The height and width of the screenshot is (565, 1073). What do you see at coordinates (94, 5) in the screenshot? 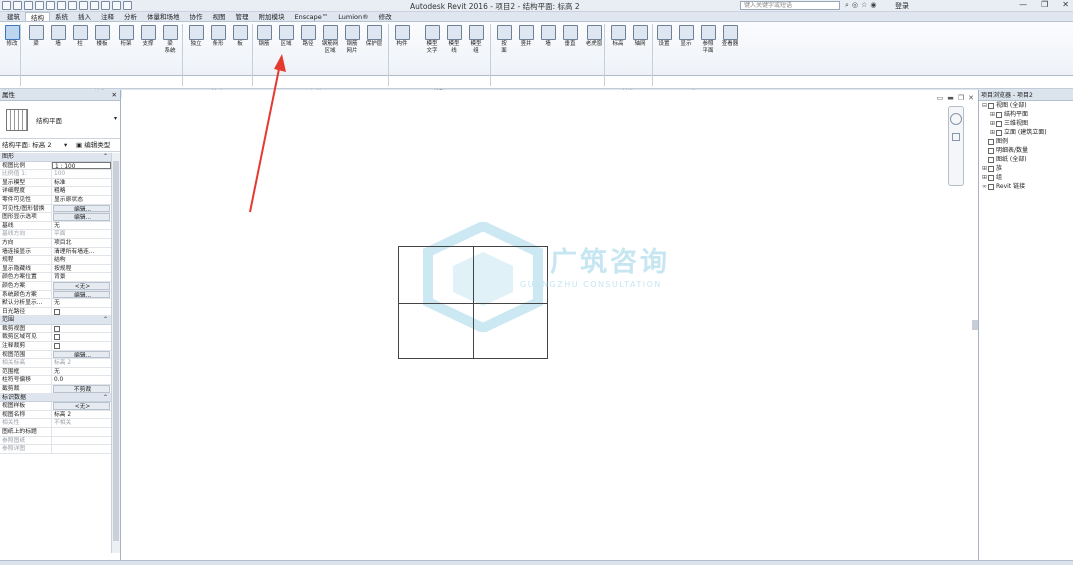
I see `3d-view-icon` at bounding box center [94, 5].